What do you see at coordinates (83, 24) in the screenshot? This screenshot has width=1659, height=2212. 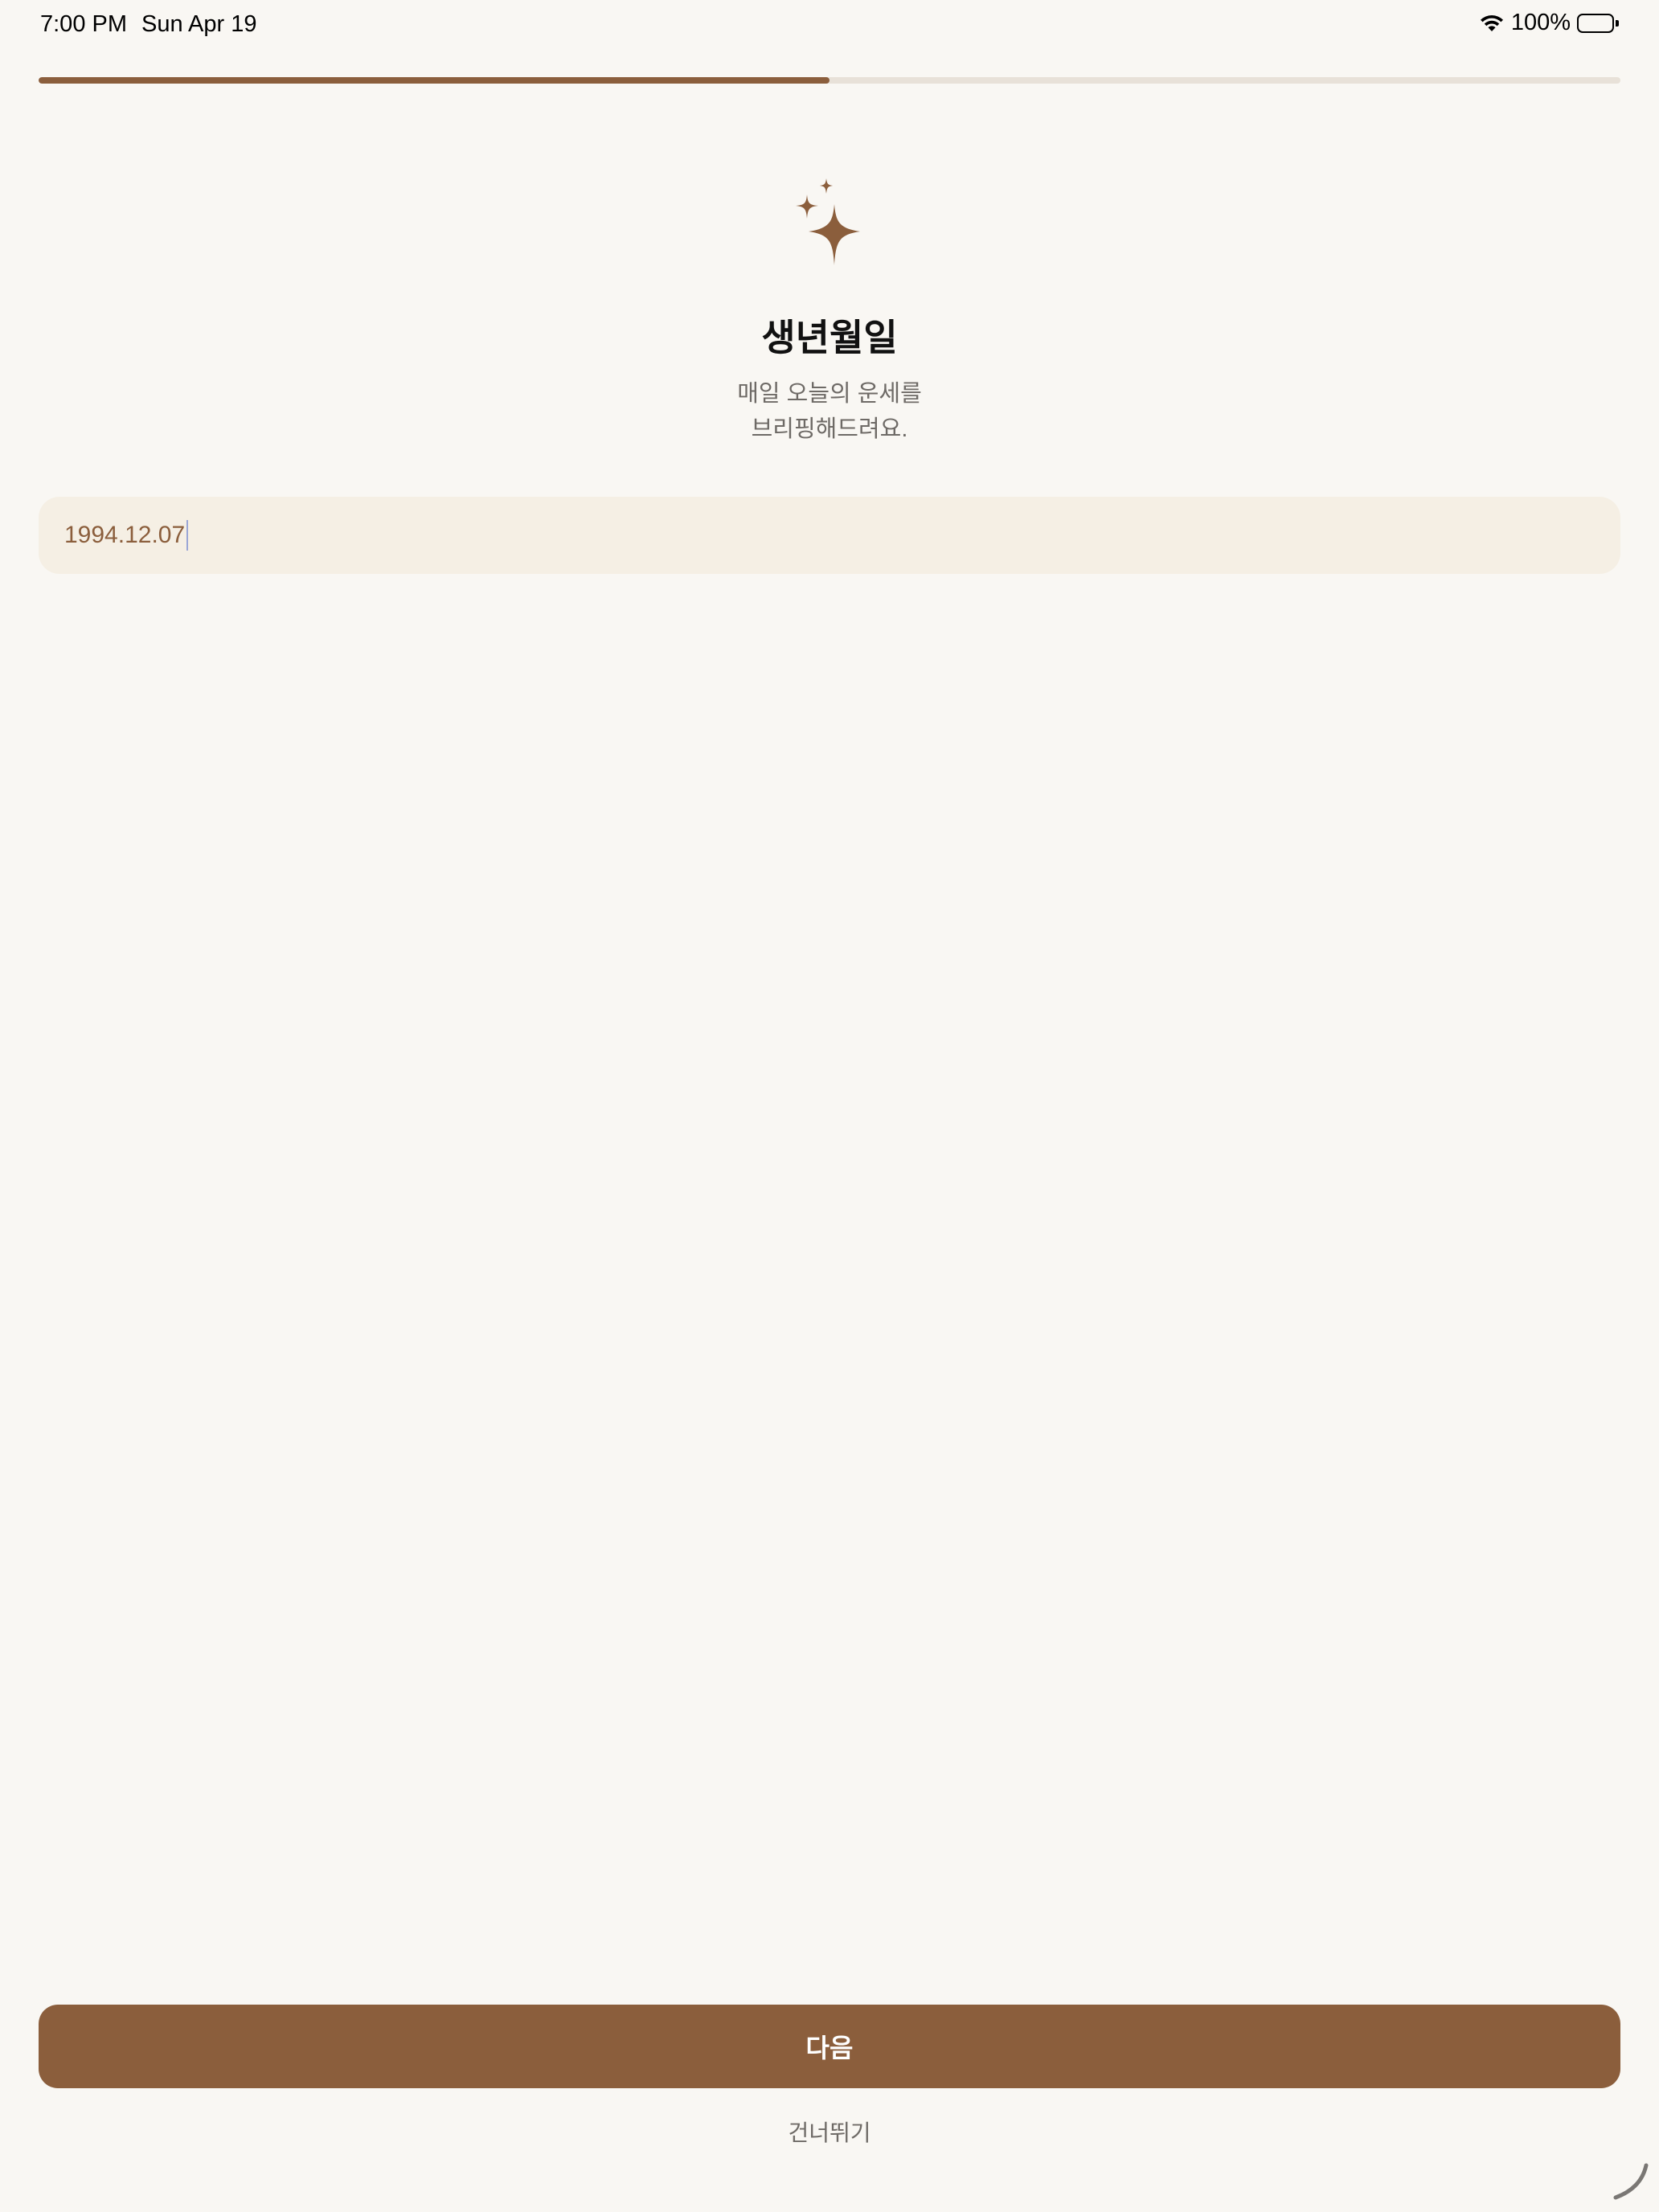 I see `status-time: 7:00 PM` at bounding box center [83, 24].